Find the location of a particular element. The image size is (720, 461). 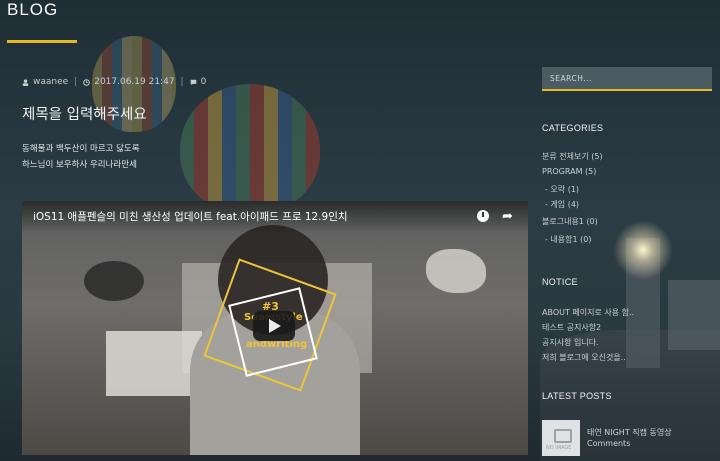

play-button is located at coordinates (274, 326).